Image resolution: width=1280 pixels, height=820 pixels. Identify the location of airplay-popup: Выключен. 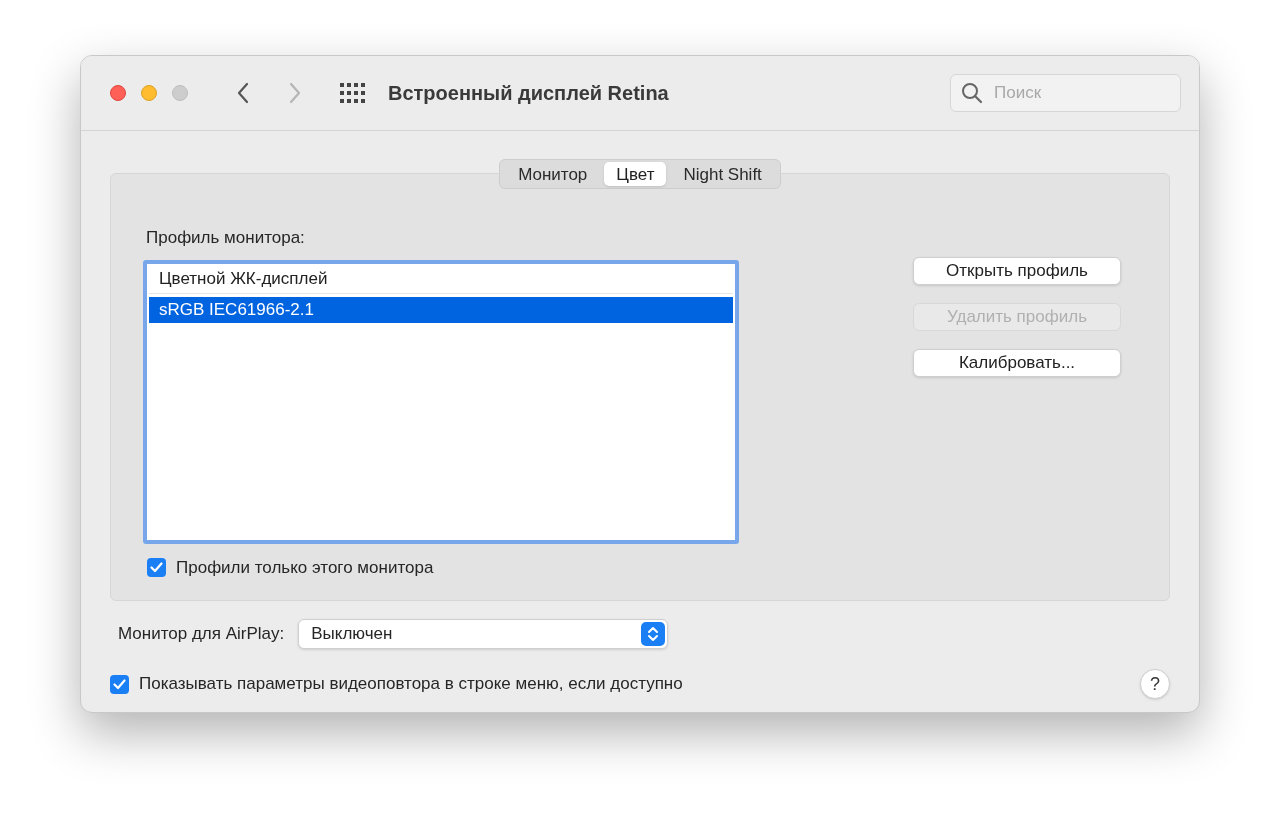
(483, 634).